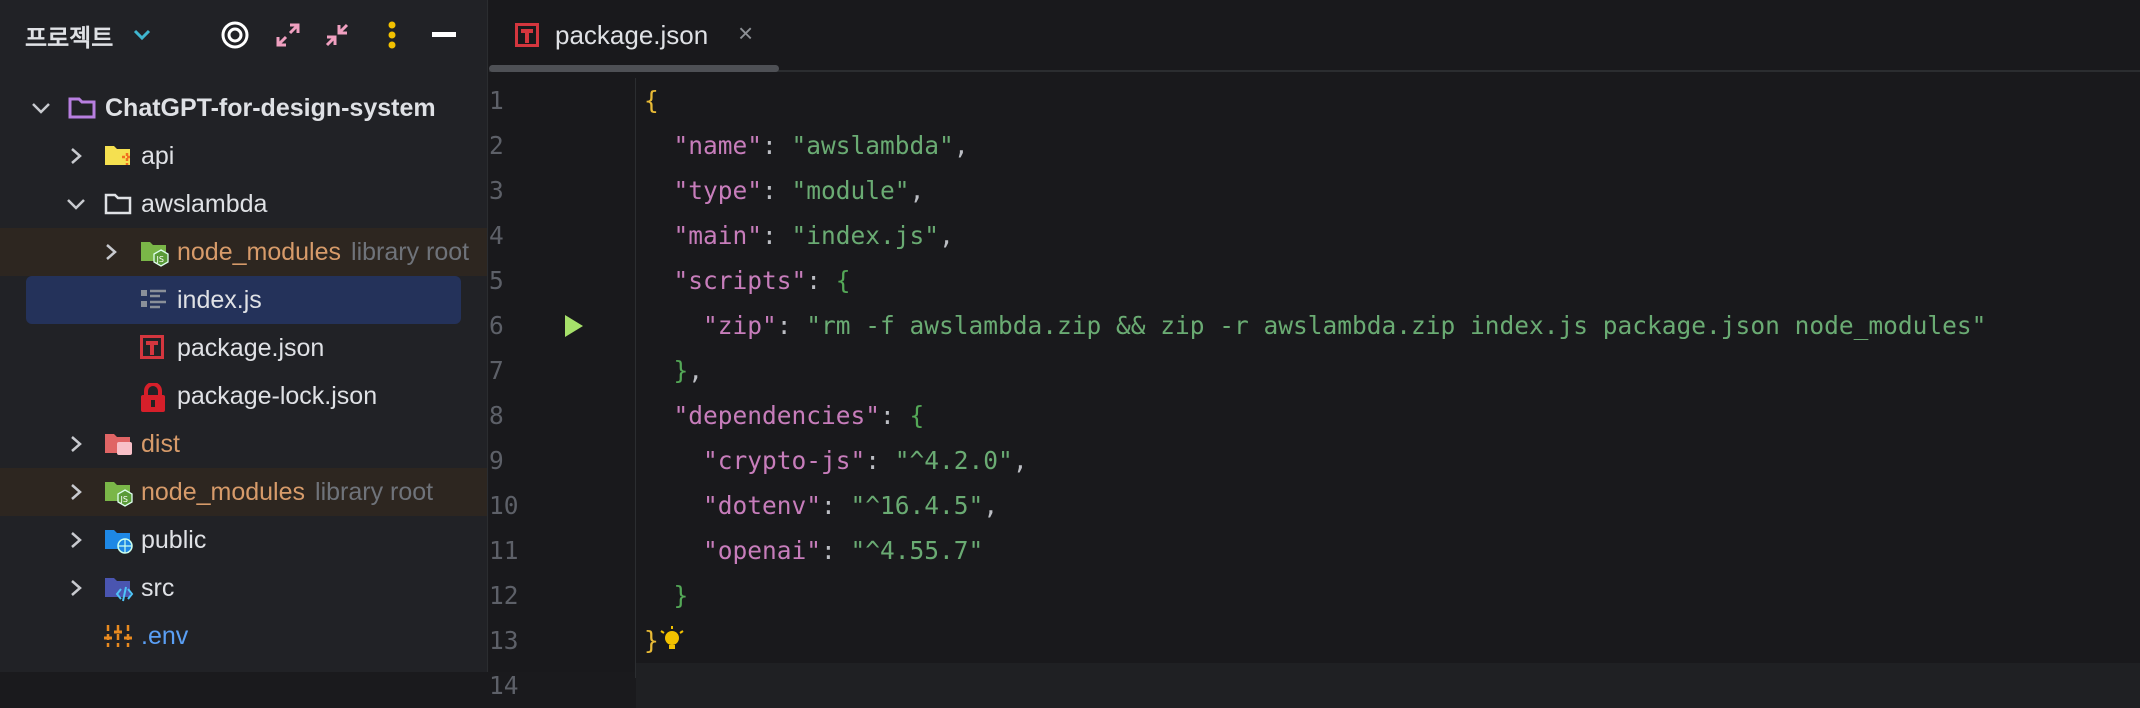 Image resolution: width=2140 pixels, height=708 pixels. Describe the element at coordinates (496, 145) in the screenshot. I see `line-number: 2` at that location.